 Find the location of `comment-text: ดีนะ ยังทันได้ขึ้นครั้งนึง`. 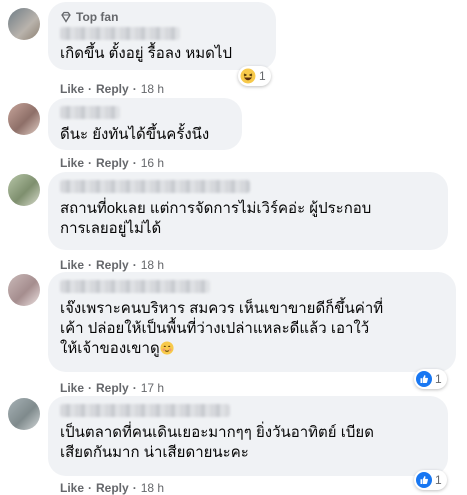

comment-text: ดีนะ ยังทันได้ขึ้นครั้งนึง is located at coordinates (135, 134).